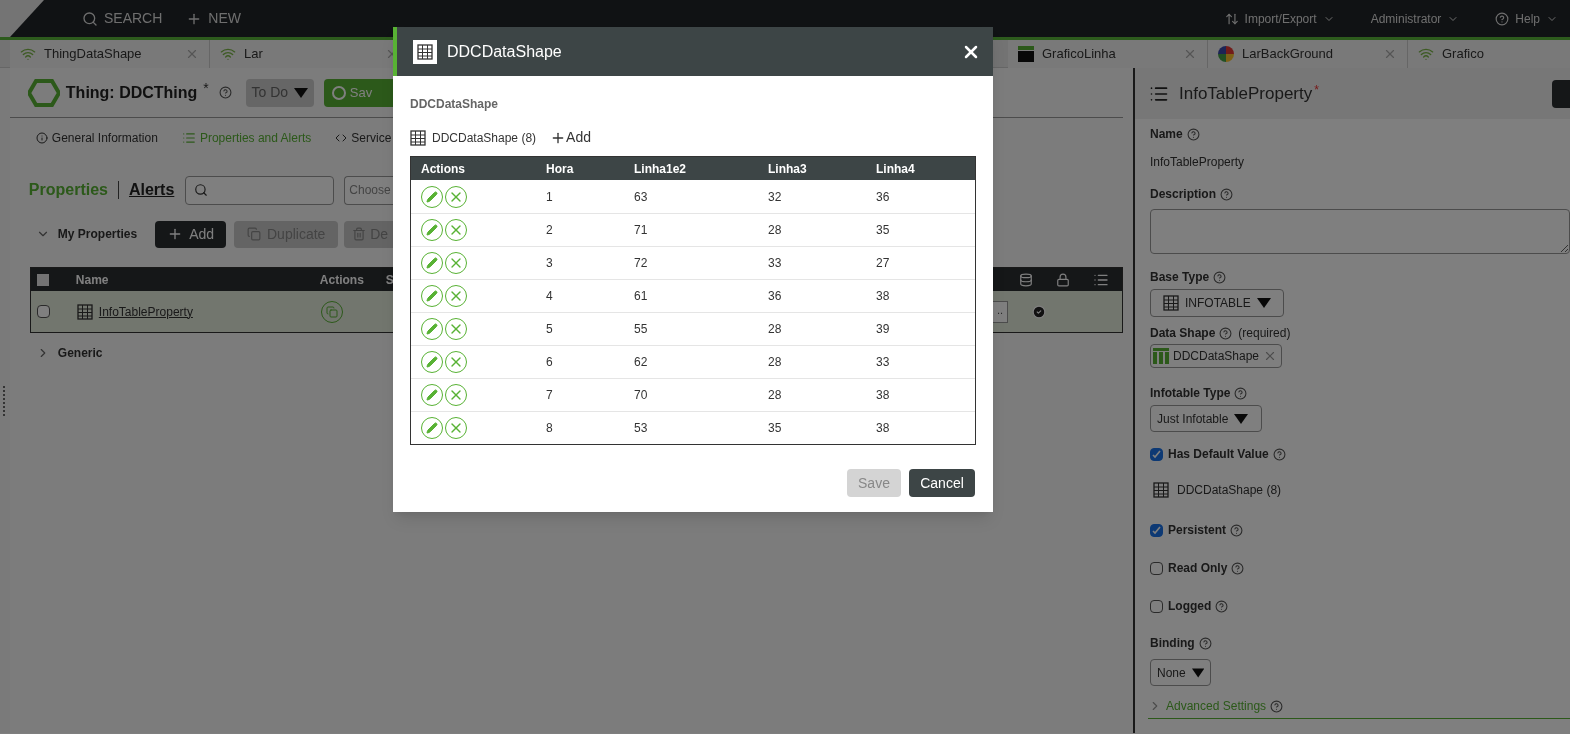  I want to click on chip-label: DDCDataShape, so click(1216, 356).